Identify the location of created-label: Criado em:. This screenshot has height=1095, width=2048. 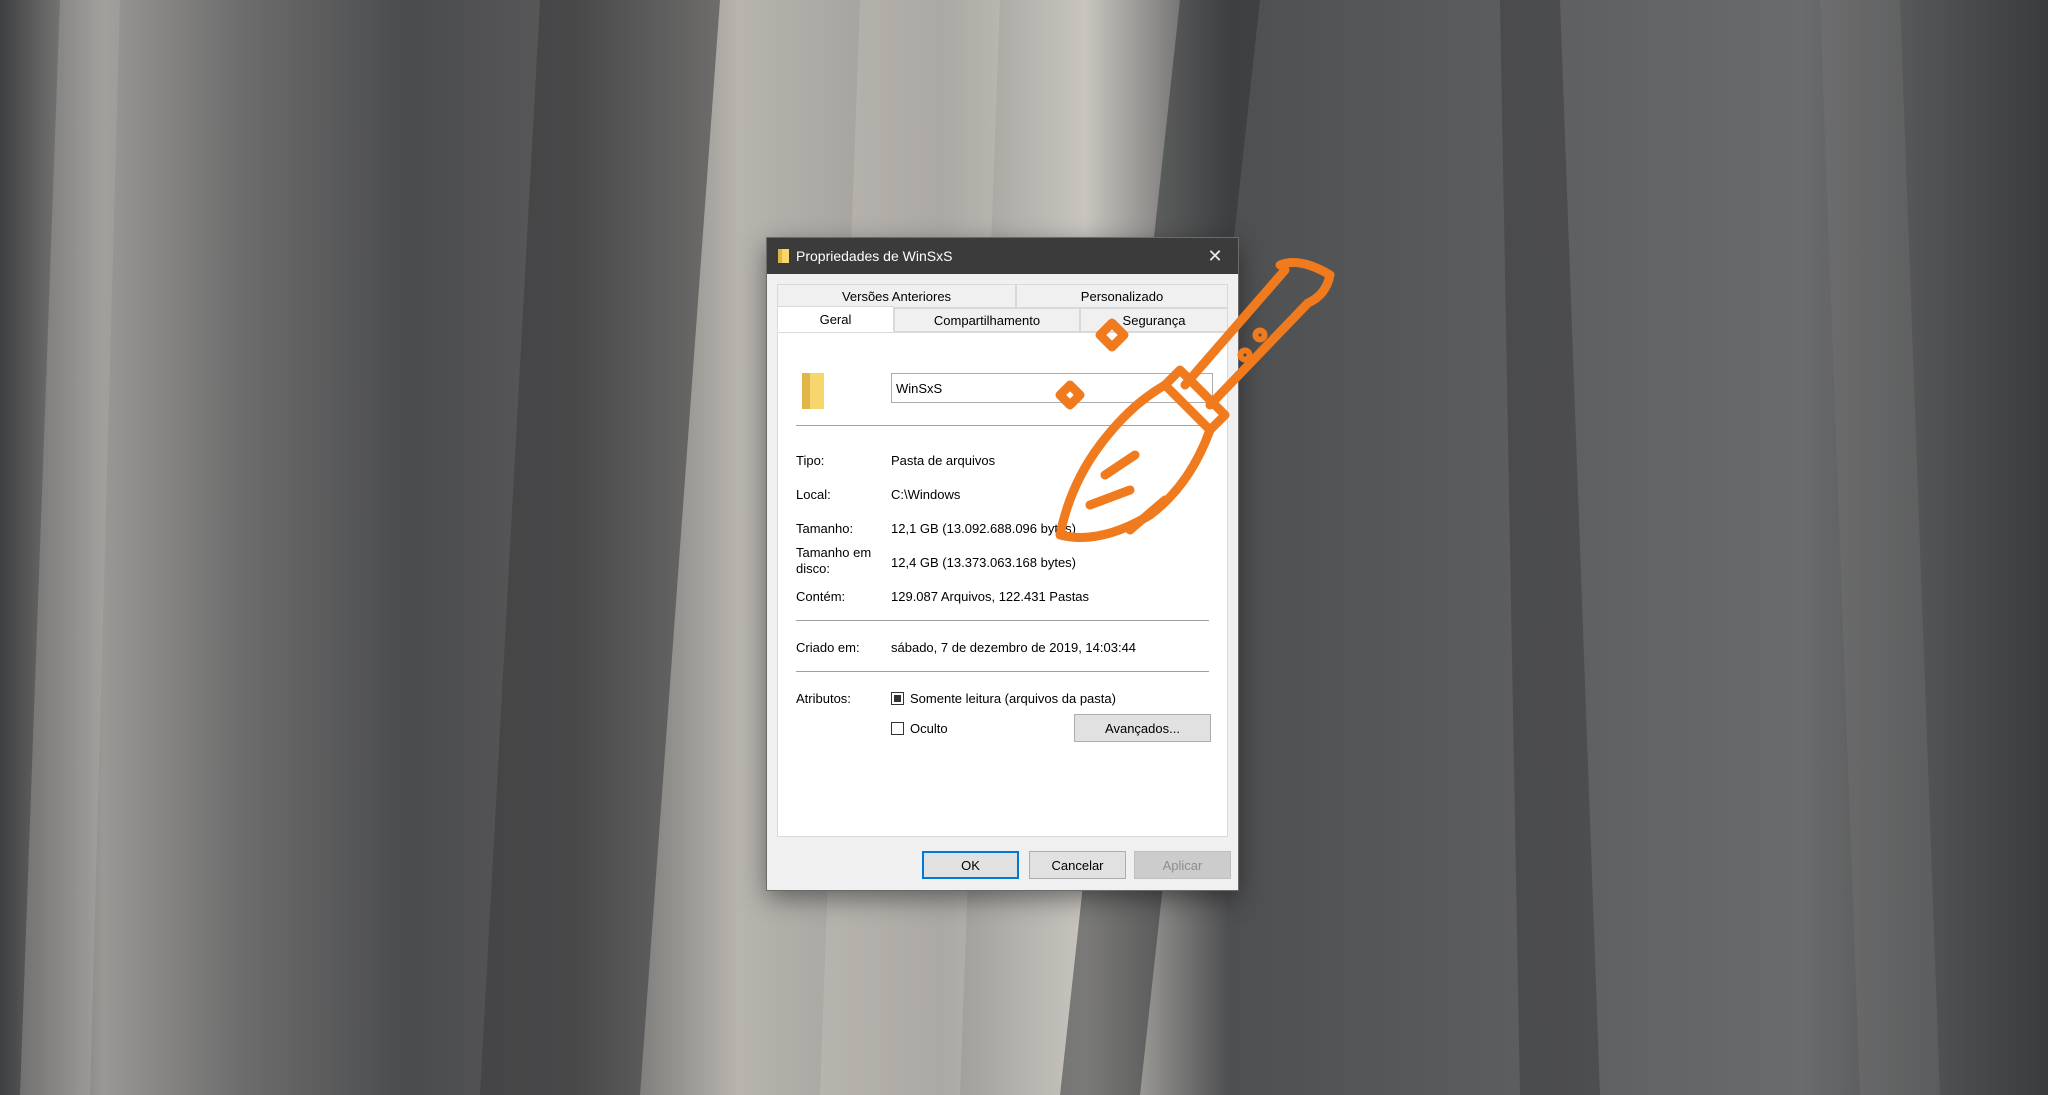
(828, 647).